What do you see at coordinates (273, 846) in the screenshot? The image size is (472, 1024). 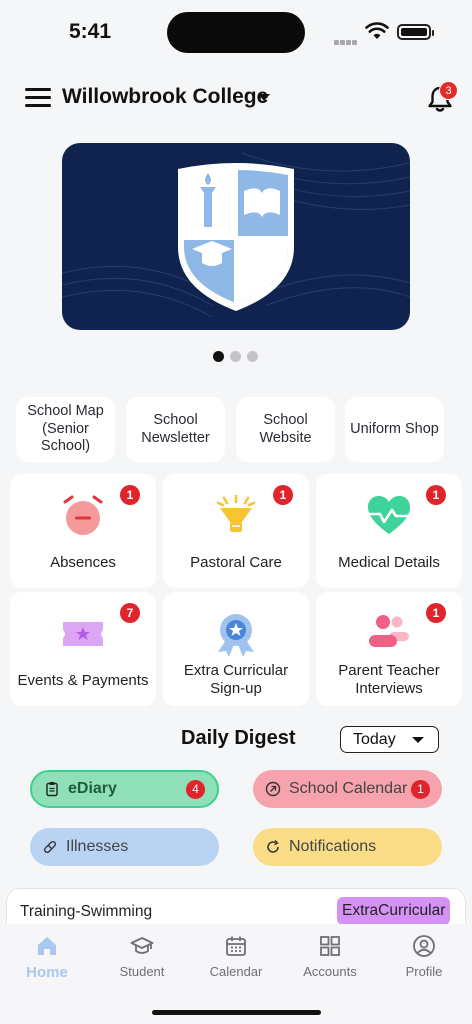 I see `refresh-icon` at bounding box center [273, 846].